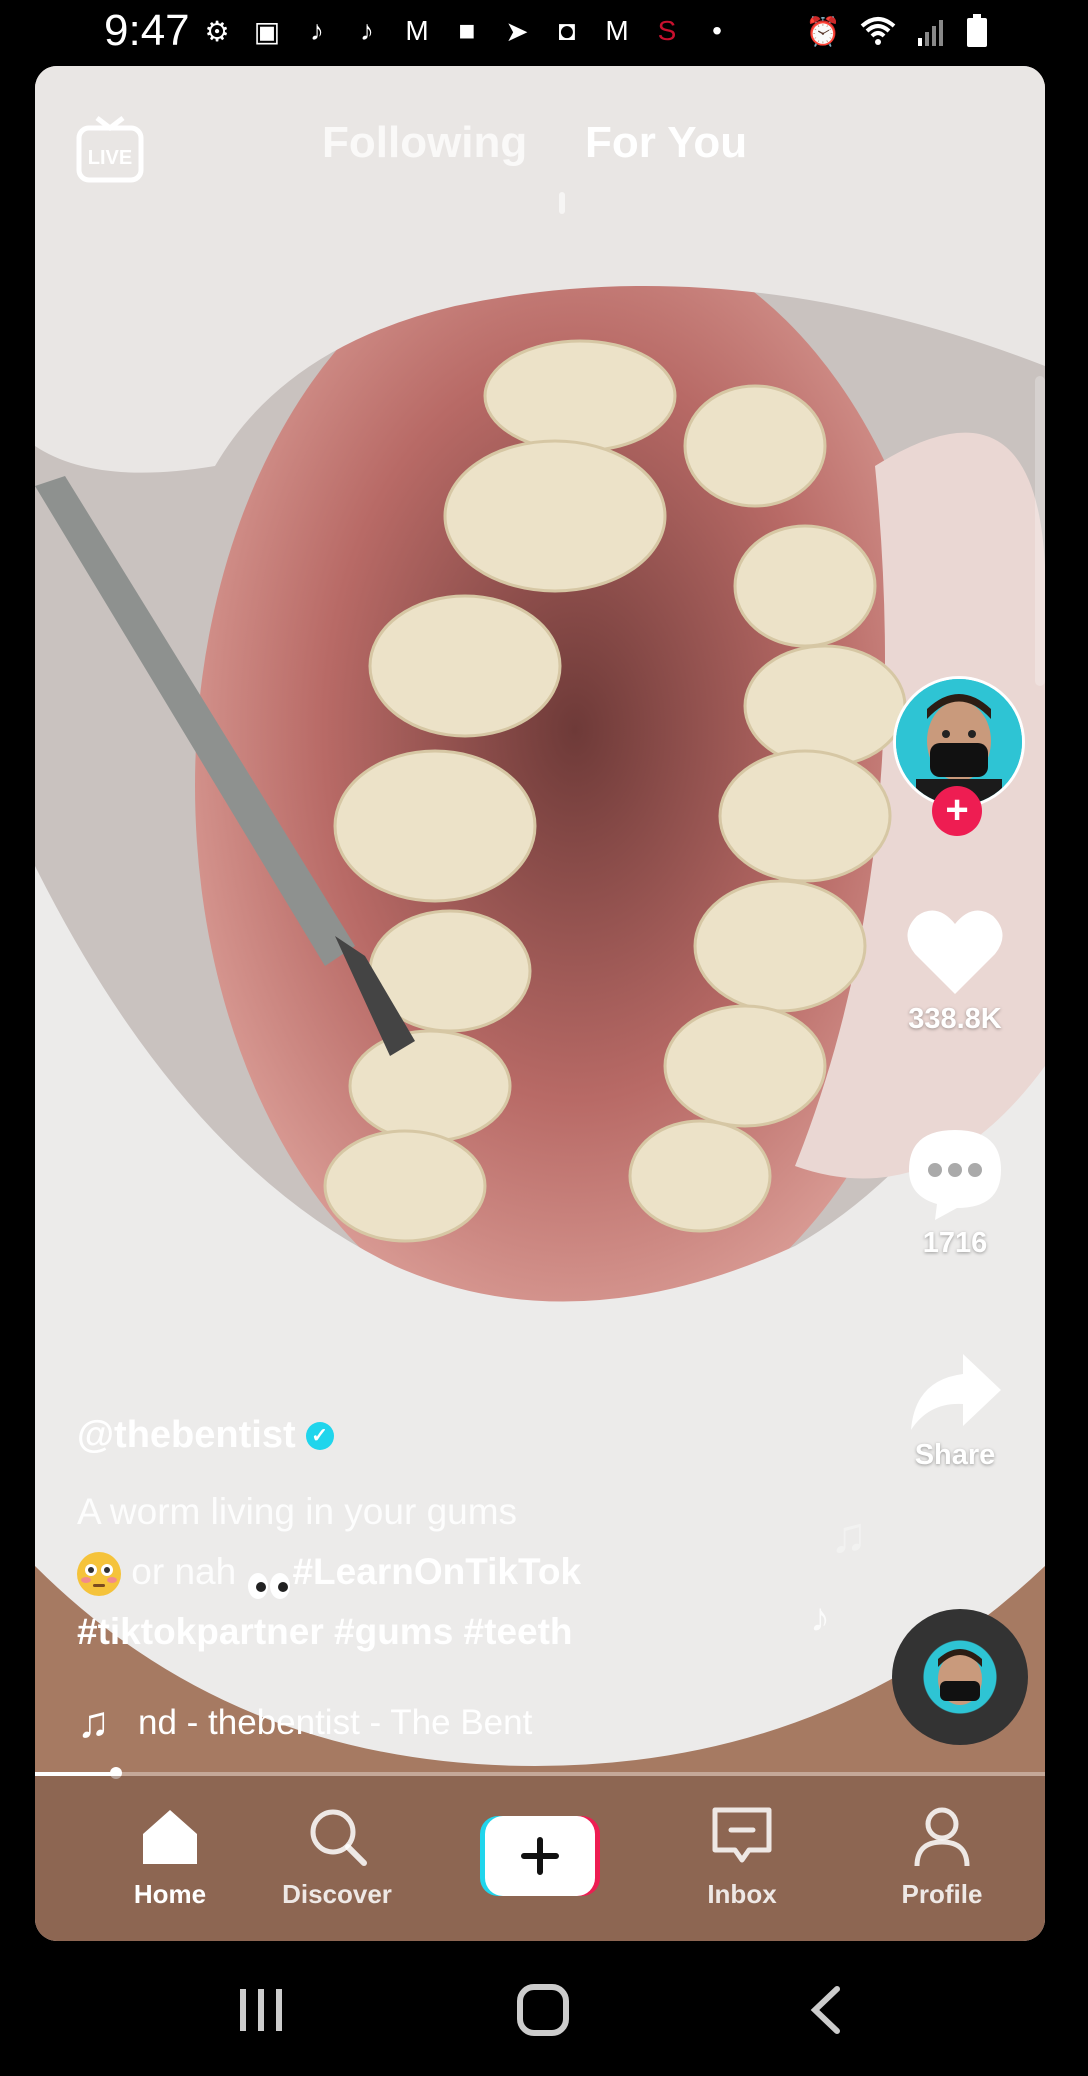 This screenshot has height=2076, width=1088. I want to click on signal-icon, so click(930, 33).